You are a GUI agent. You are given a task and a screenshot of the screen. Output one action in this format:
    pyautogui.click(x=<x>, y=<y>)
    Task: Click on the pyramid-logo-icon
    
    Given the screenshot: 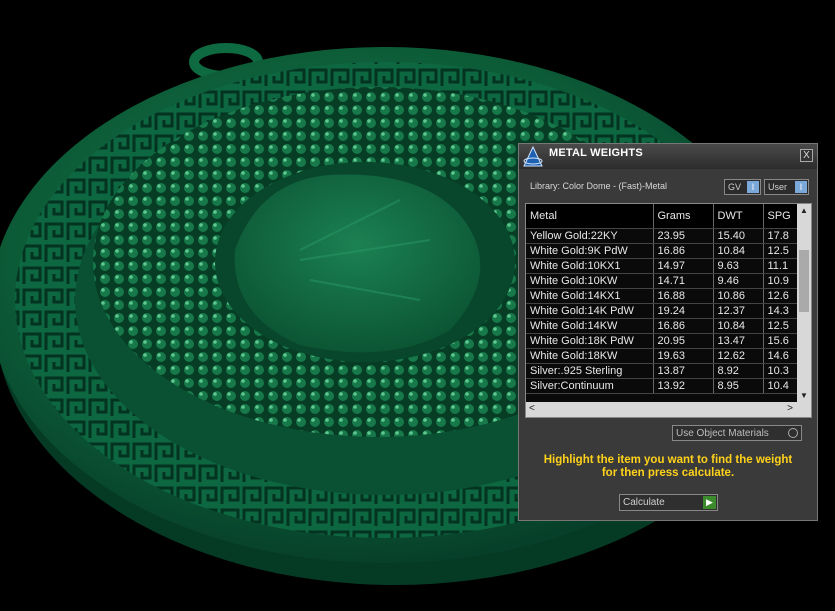 What is the action you would take?
    pyautogui.click(x=533, y=156)
    